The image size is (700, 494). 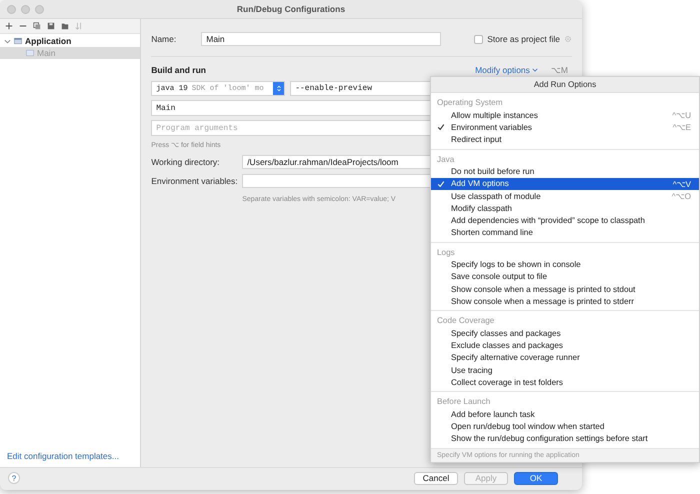 I want to click on tree-item: Application, so click(x=70, y=41).